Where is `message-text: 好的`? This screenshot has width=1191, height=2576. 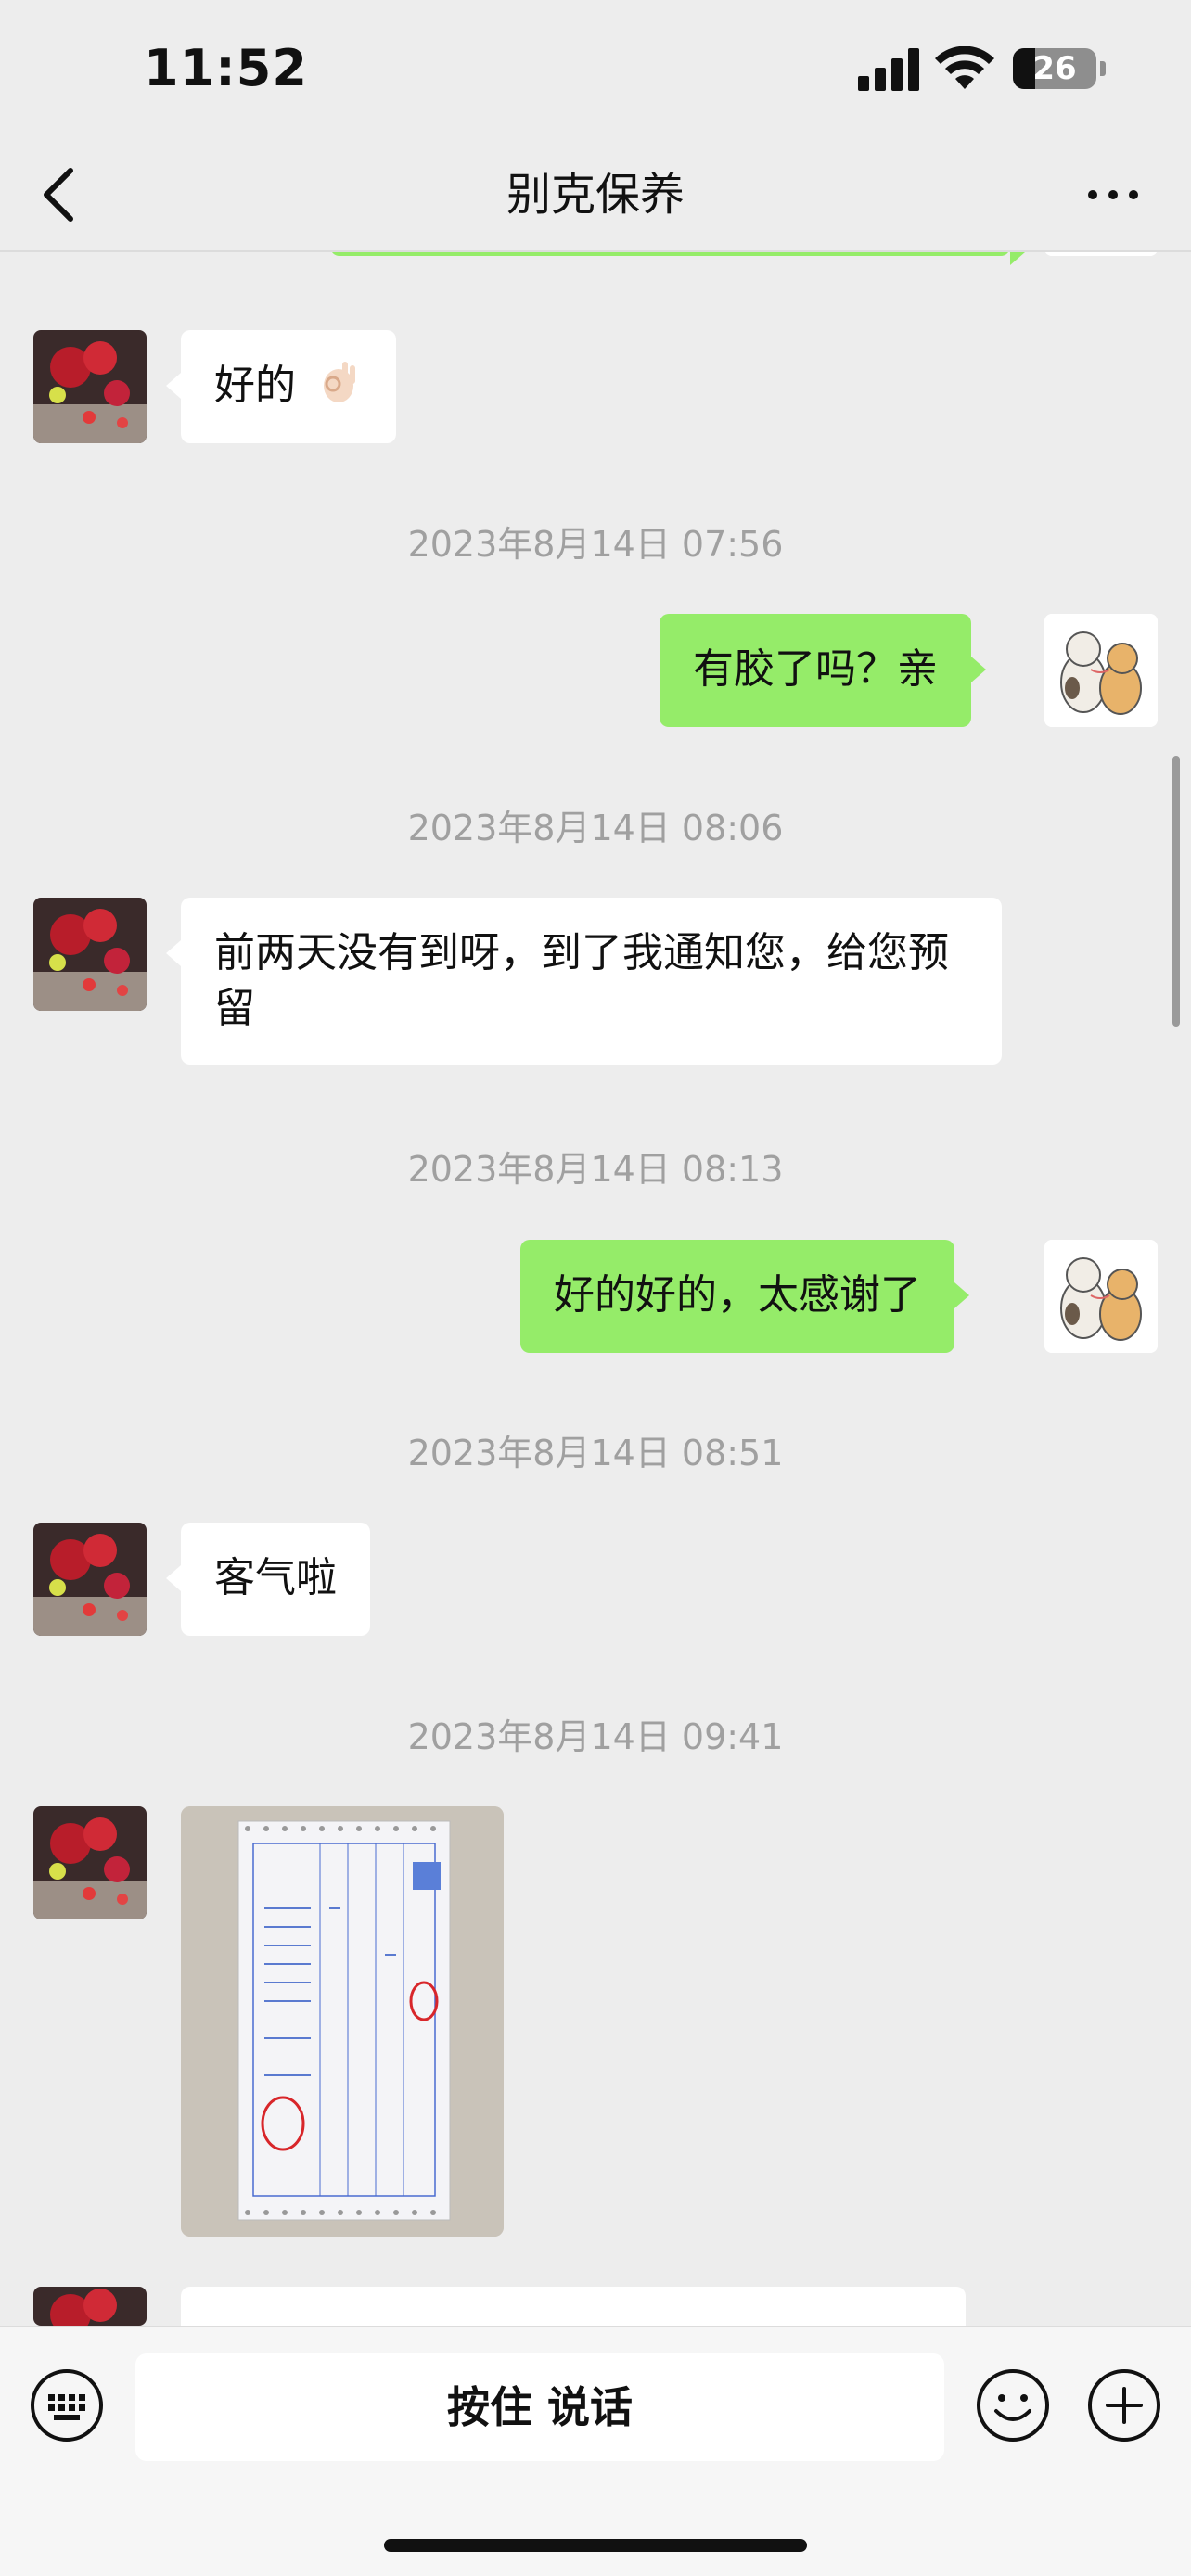
message-text: 好的 is located at coordinates (255, 385).